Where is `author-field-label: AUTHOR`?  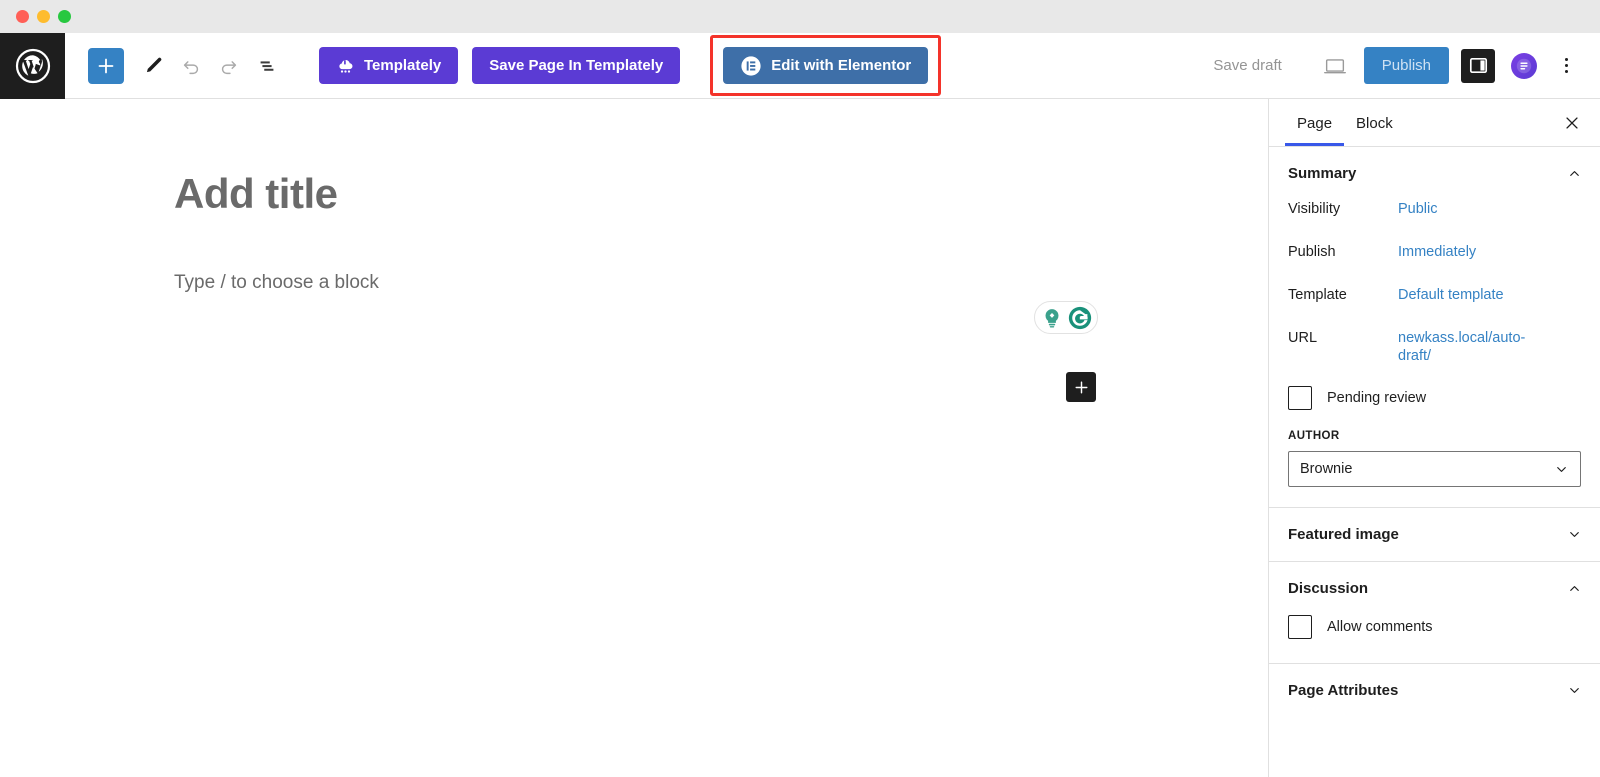
author-field-label: AUTHOR is located at coordinates (1314, 436).